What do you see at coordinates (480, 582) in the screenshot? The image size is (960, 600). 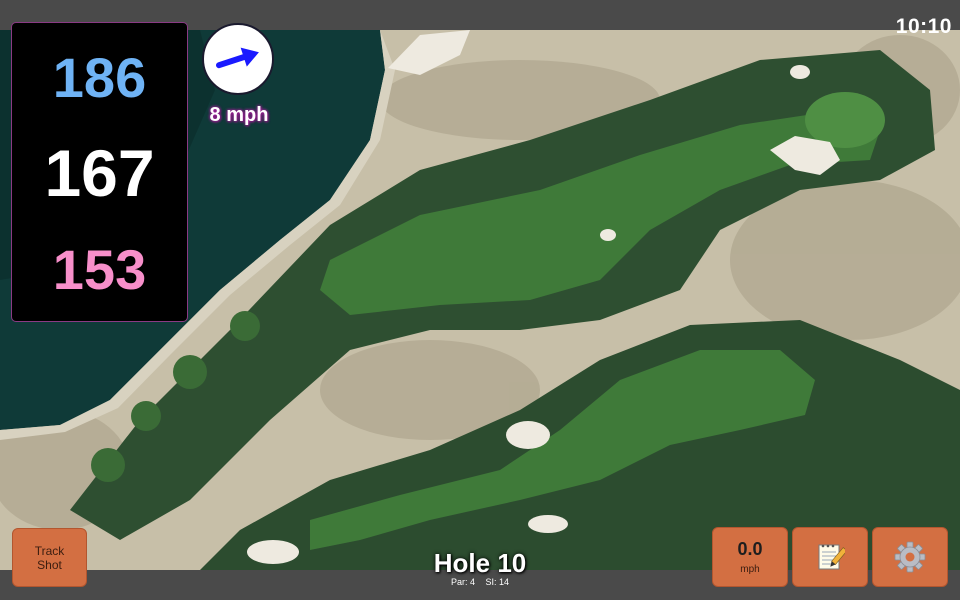 I see `hole-info: Par: 4 SI: 14` at bounding box center [480, 582].